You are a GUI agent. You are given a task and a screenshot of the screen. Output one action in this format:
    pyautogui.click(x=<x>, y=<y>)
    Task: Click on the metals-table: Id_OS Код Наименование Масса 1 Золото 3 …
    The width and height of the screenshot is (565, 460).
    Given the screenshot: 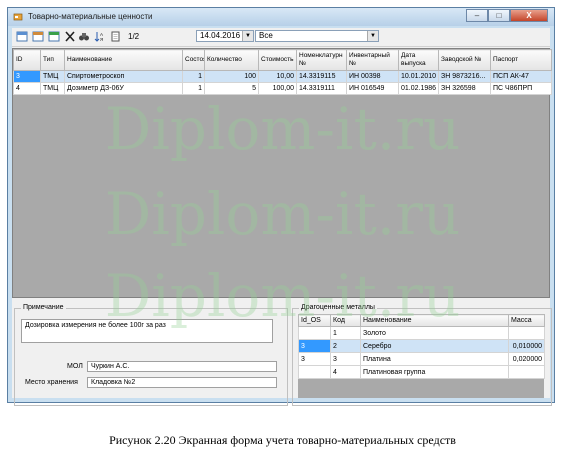 What is the action you would take?
    pyautogui.click(x=421, y=346)
    